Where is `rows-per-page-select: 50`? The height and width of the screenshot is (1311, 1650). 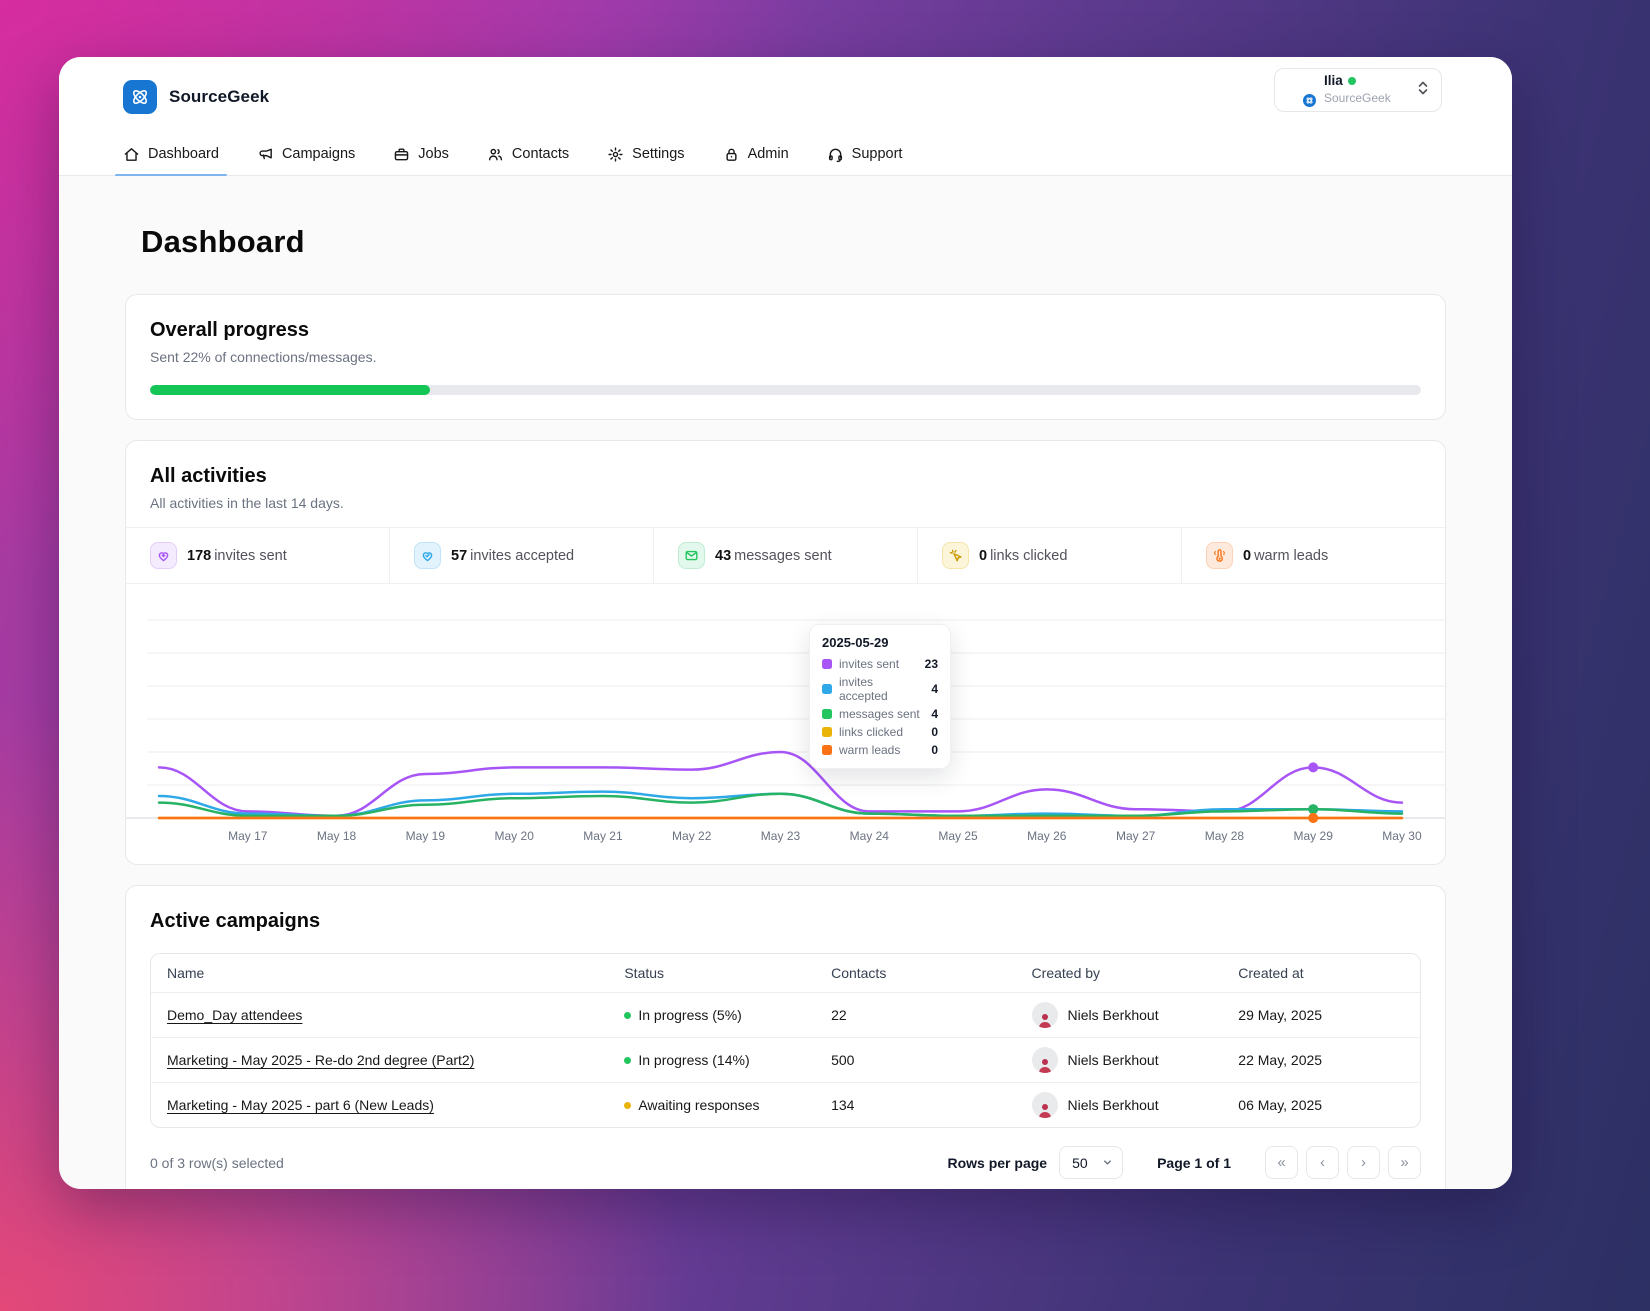 rows-per-page-select: 50 is located at coordinates (1091, 1162).